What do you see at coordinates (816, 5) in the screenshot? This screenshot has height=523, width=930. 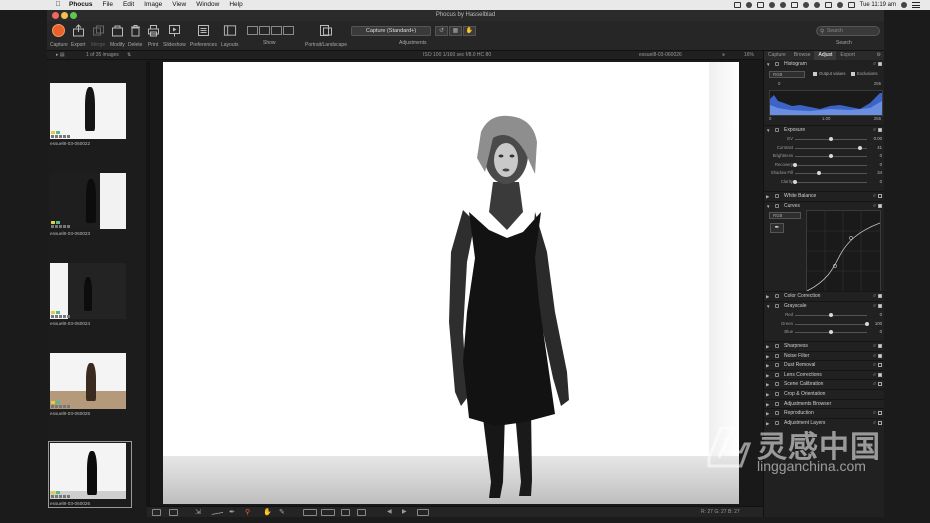 I see `wifi-icon` at bounding box center [816, 5].